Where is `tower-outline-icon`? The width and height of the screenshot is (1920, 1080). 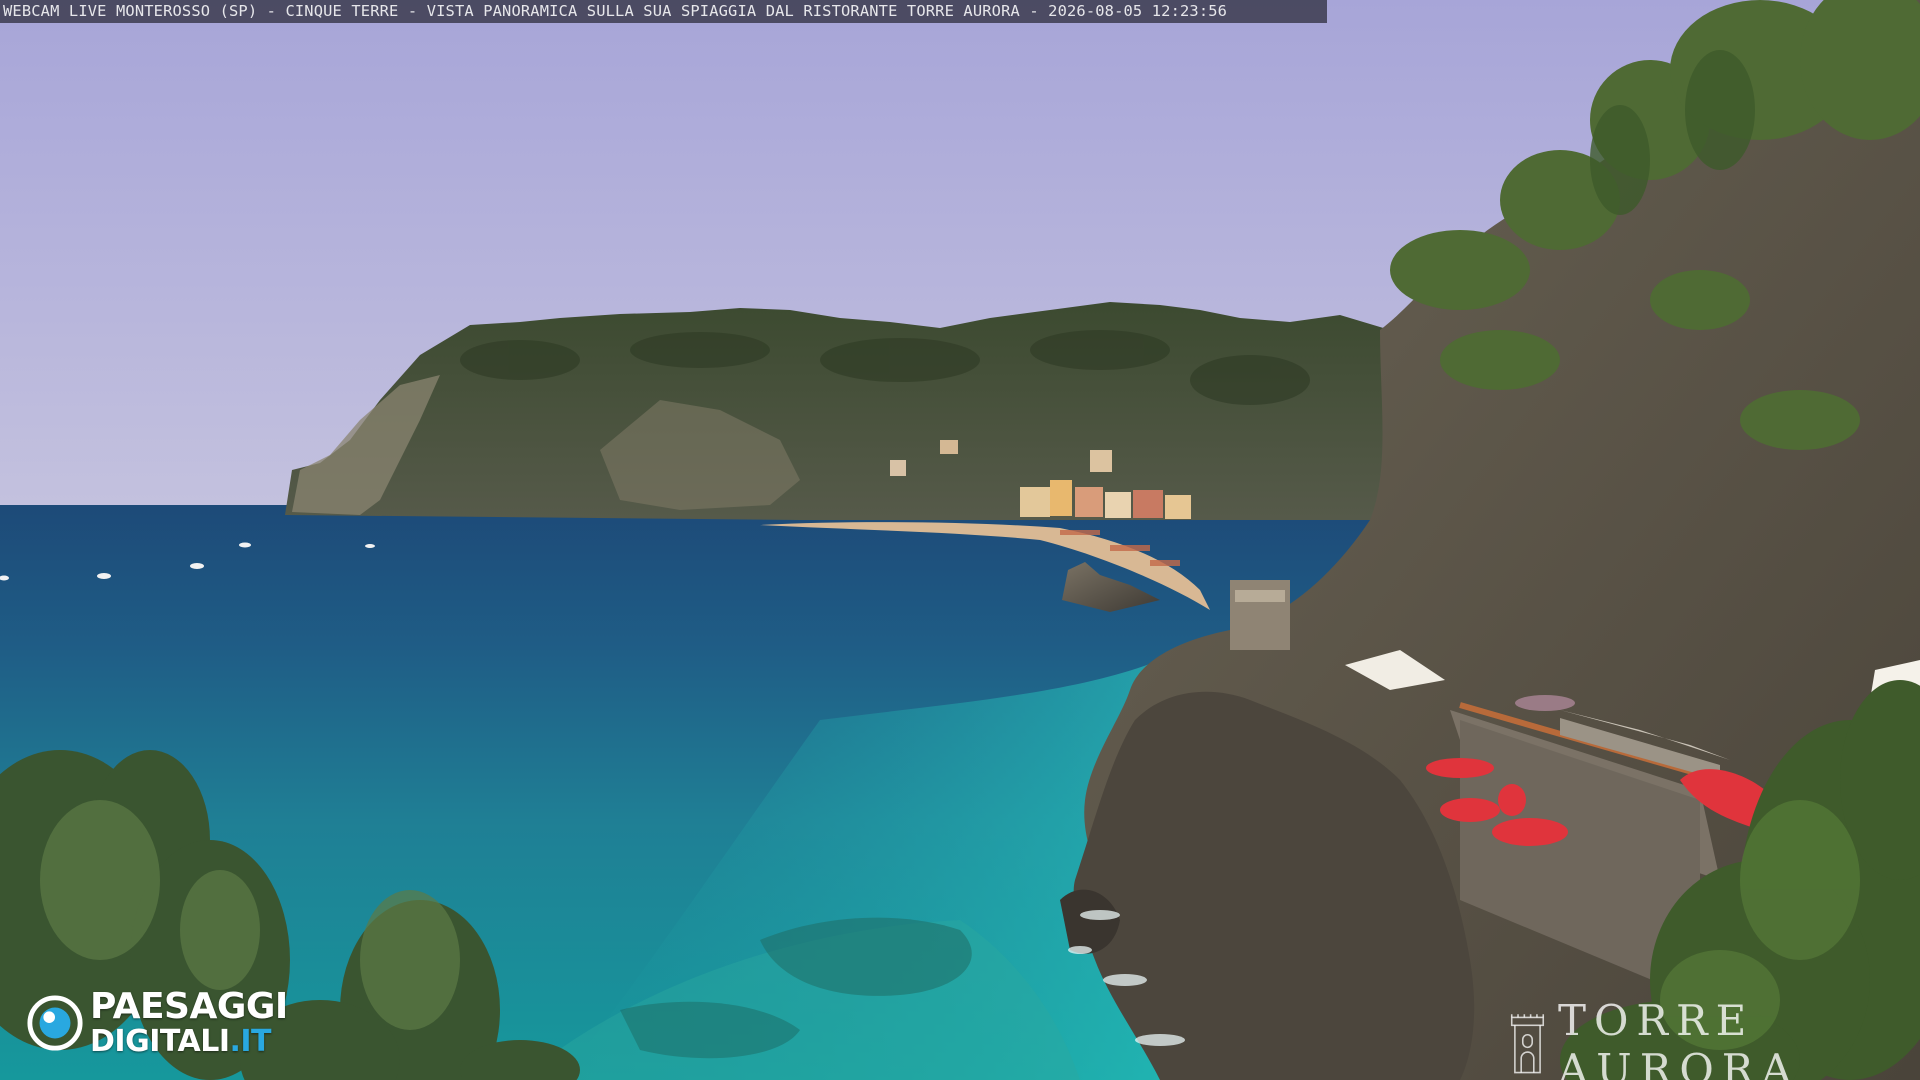
tower-outline-icon is located at coordinates (1527, 1044).